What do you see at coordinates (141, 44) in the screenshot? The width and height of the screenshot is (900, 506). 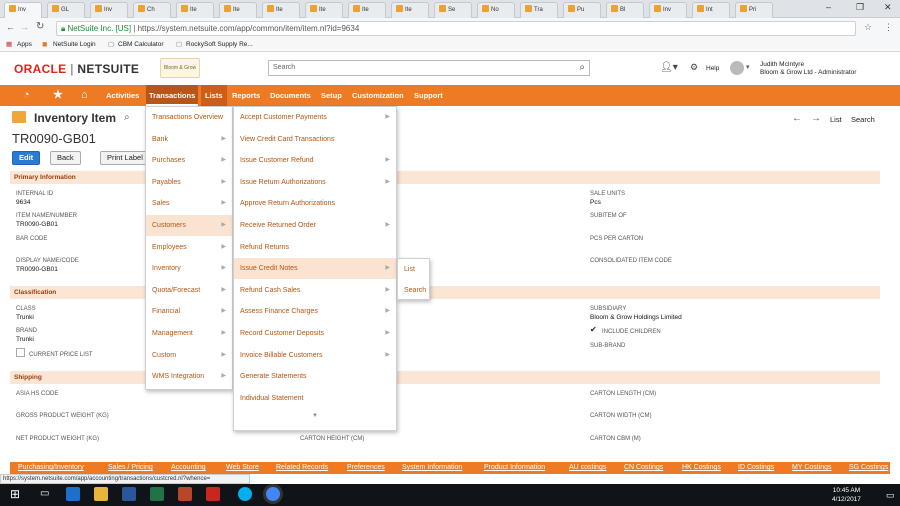 I see `bookmark-cbm-calculator: CBM Calculator` at bounding box center [141, 44].